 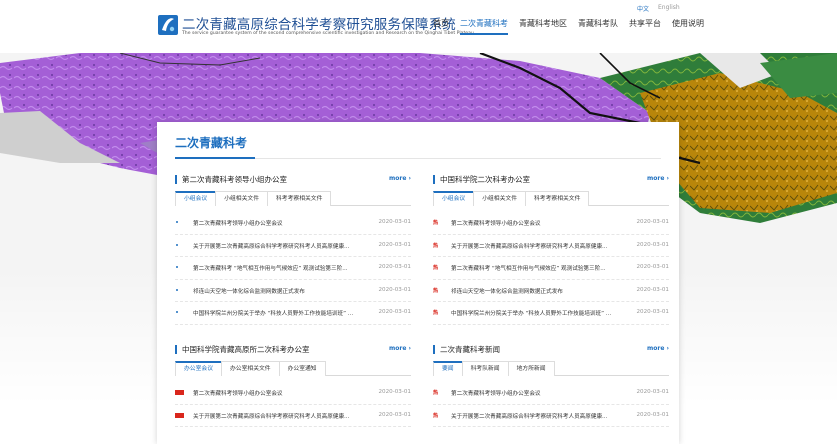 I want to click on panel-tab: 要闻, so click(x=448, y=368).